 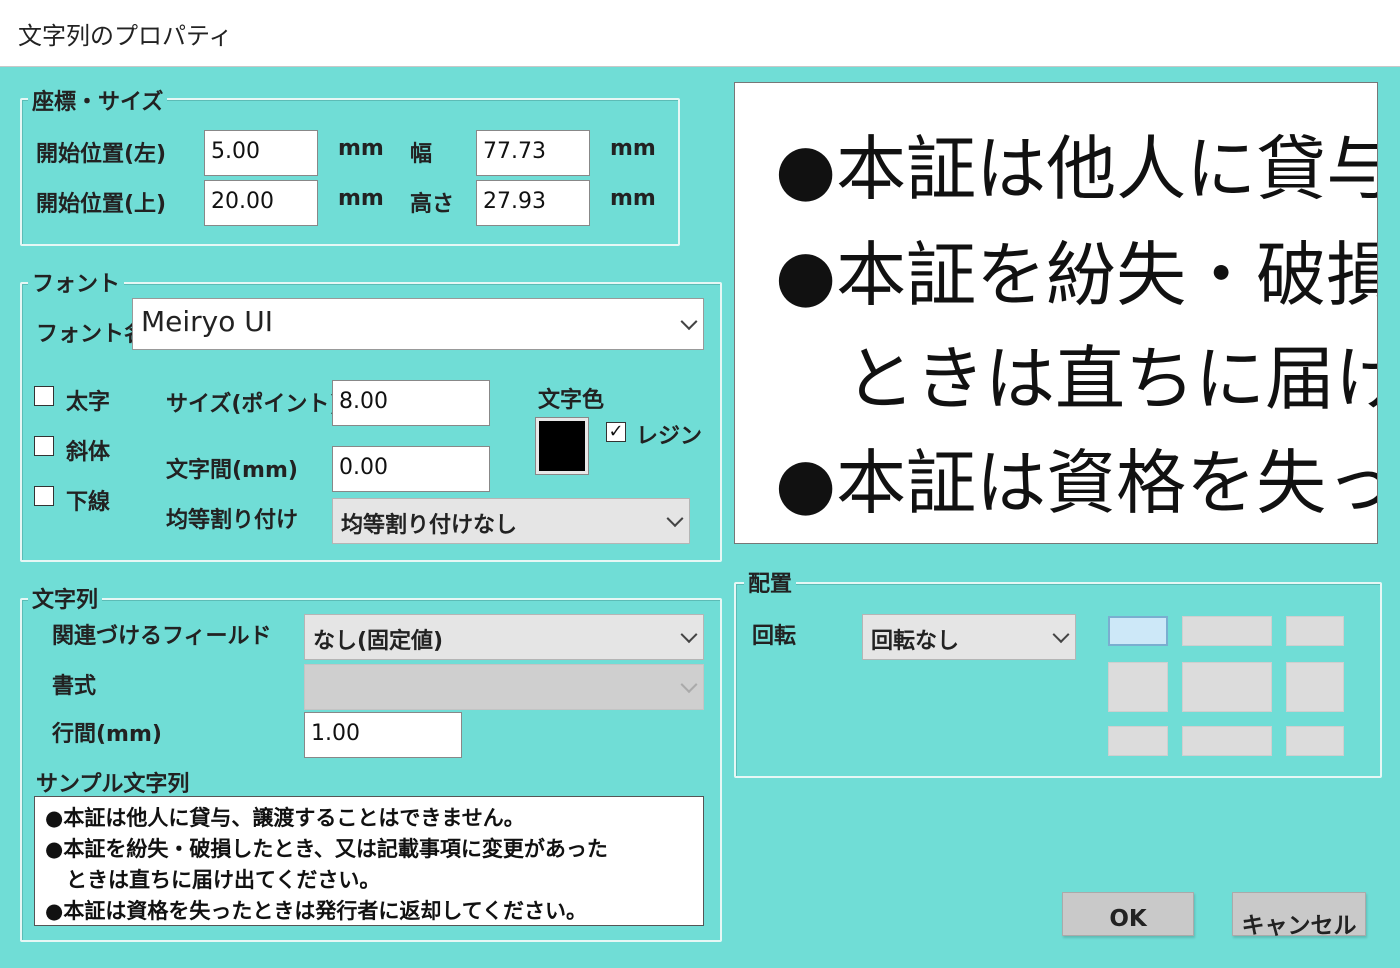 I want to click on field-value: なし(固定値), so click(x=378, y=641).